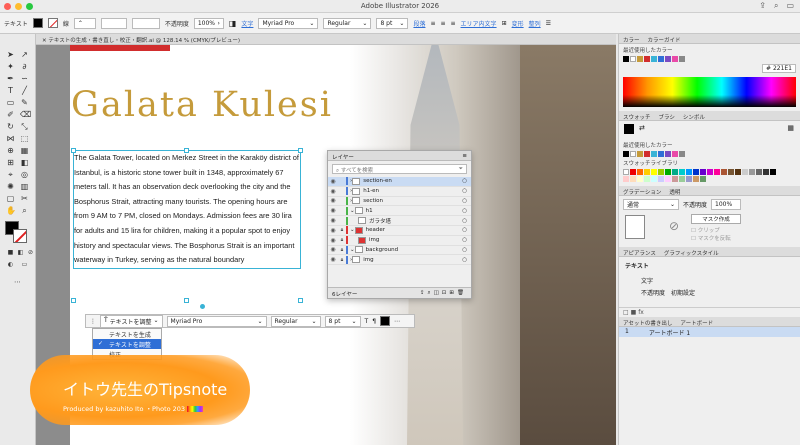  Describe the element at coordinates (24, 78) in the screenshot. I see `curvature-tool-icon: ∽` at that location.